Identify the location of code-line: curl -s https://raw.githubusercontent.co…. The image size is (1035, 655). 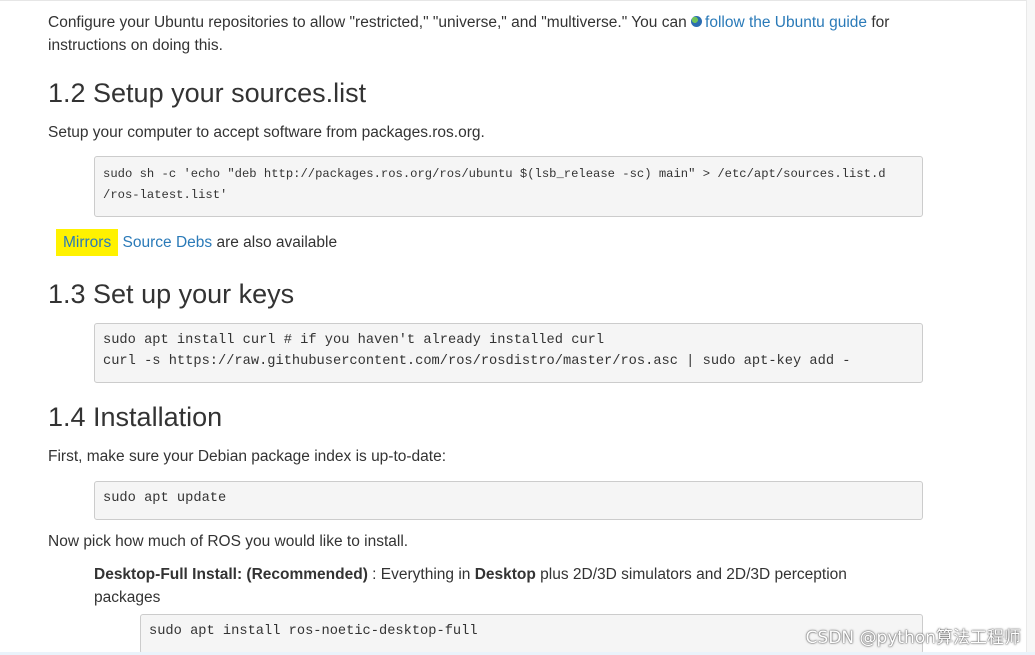
(477, 361).